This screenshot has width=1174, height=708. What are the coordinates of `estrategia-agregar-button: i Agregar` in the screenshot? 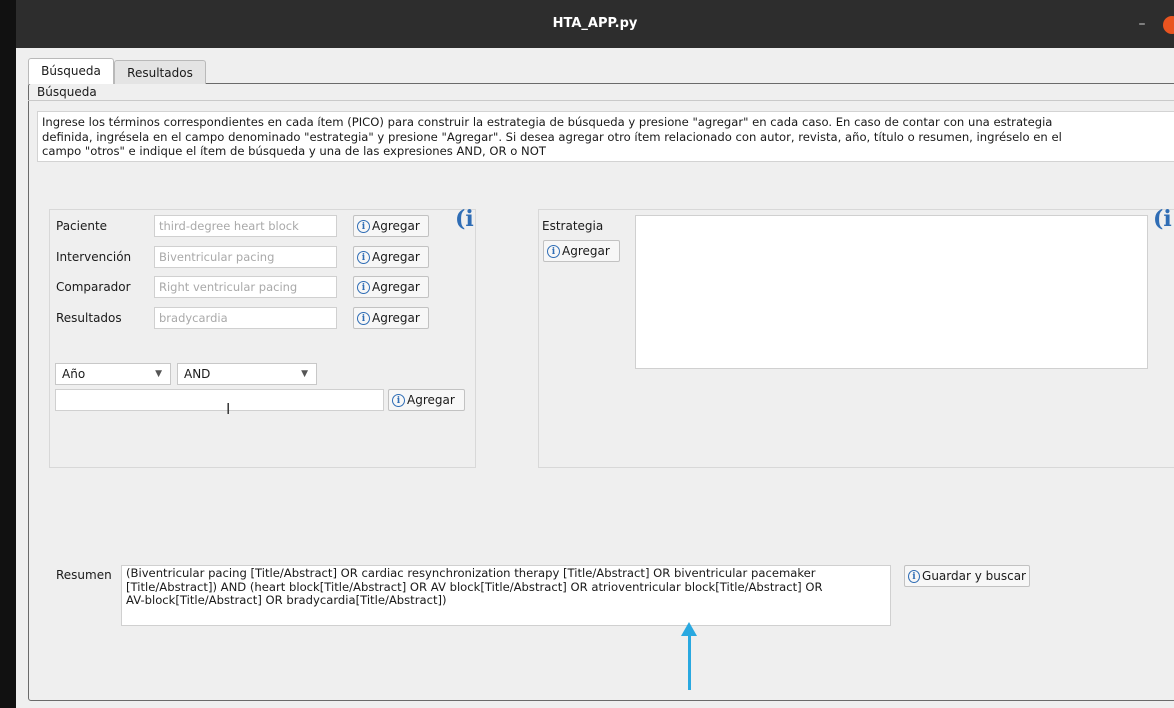 It's located at (581, 251).